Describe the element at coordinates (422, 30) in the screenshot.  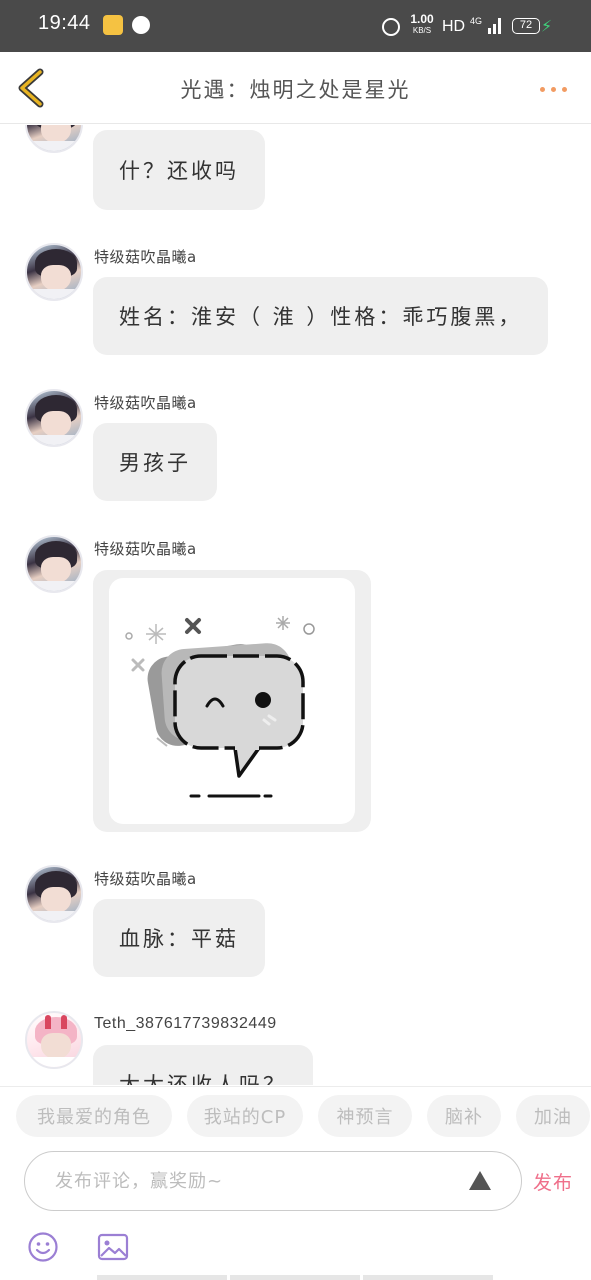
I see `network-speed-unit: KB/S` at that location.